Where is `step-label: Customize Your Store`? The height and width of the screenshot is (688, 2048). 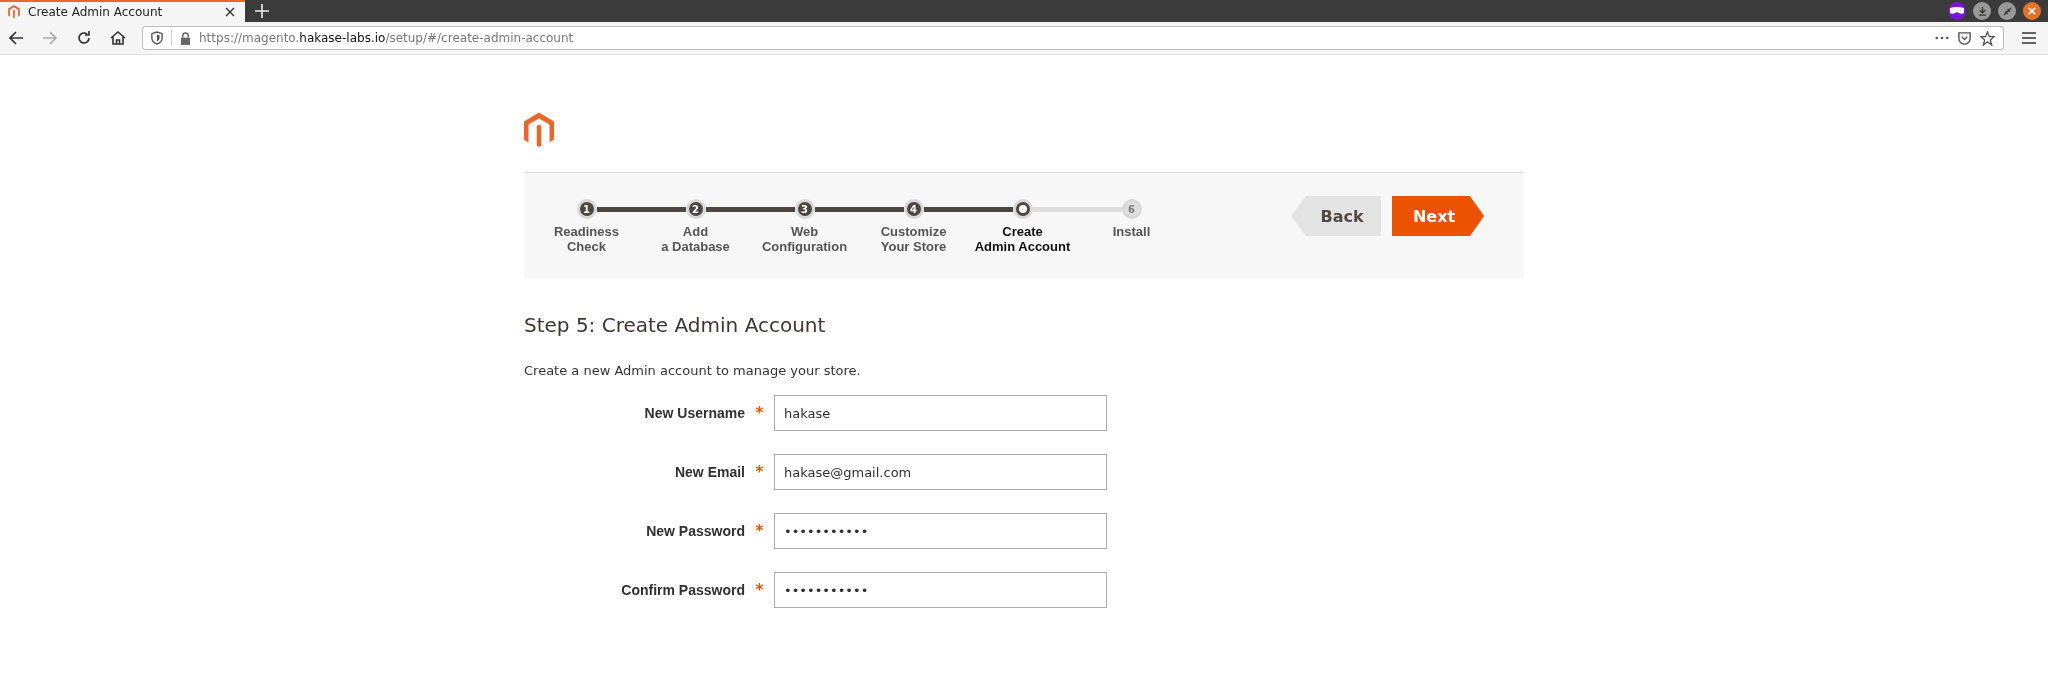
step-label: Customize Your Store is located at coordinates (913, 239).